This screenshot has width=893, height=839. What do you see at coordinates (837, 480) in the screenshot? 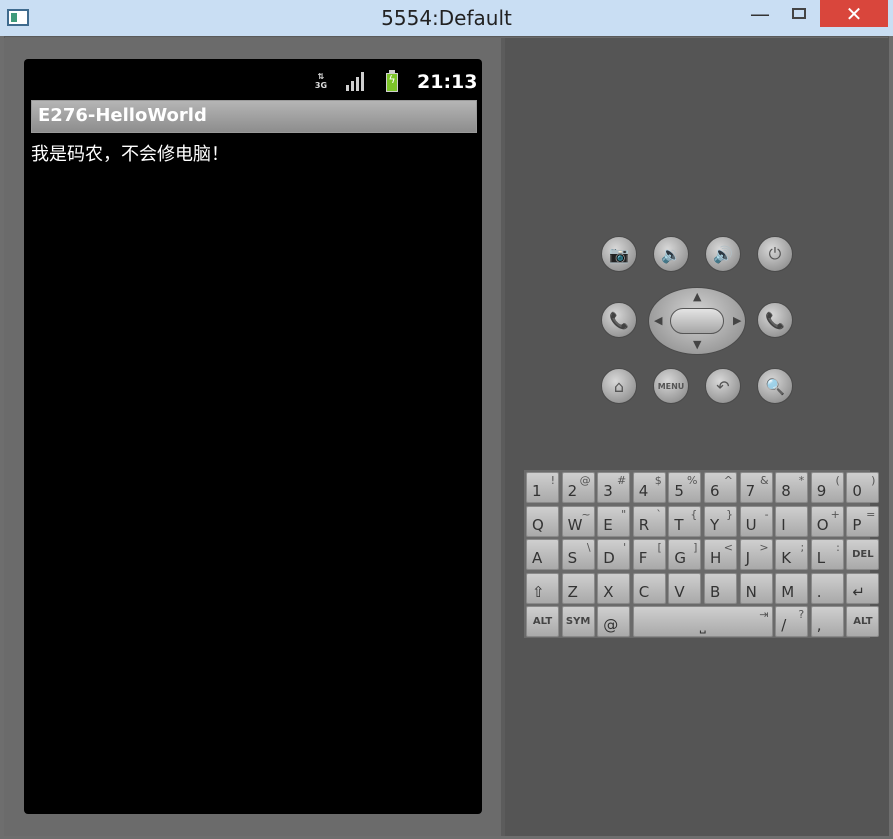
I see `key-alt-label: (` at bounding box center [837, 480].